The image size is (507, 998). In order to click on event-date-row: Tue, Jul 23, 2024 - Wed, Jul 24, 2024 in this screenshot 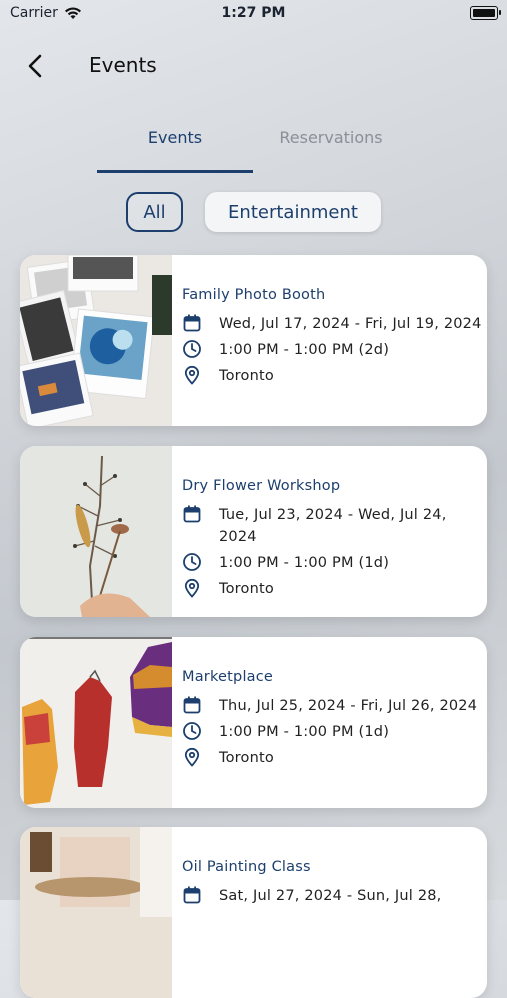, I will do `click(332, 526)`.